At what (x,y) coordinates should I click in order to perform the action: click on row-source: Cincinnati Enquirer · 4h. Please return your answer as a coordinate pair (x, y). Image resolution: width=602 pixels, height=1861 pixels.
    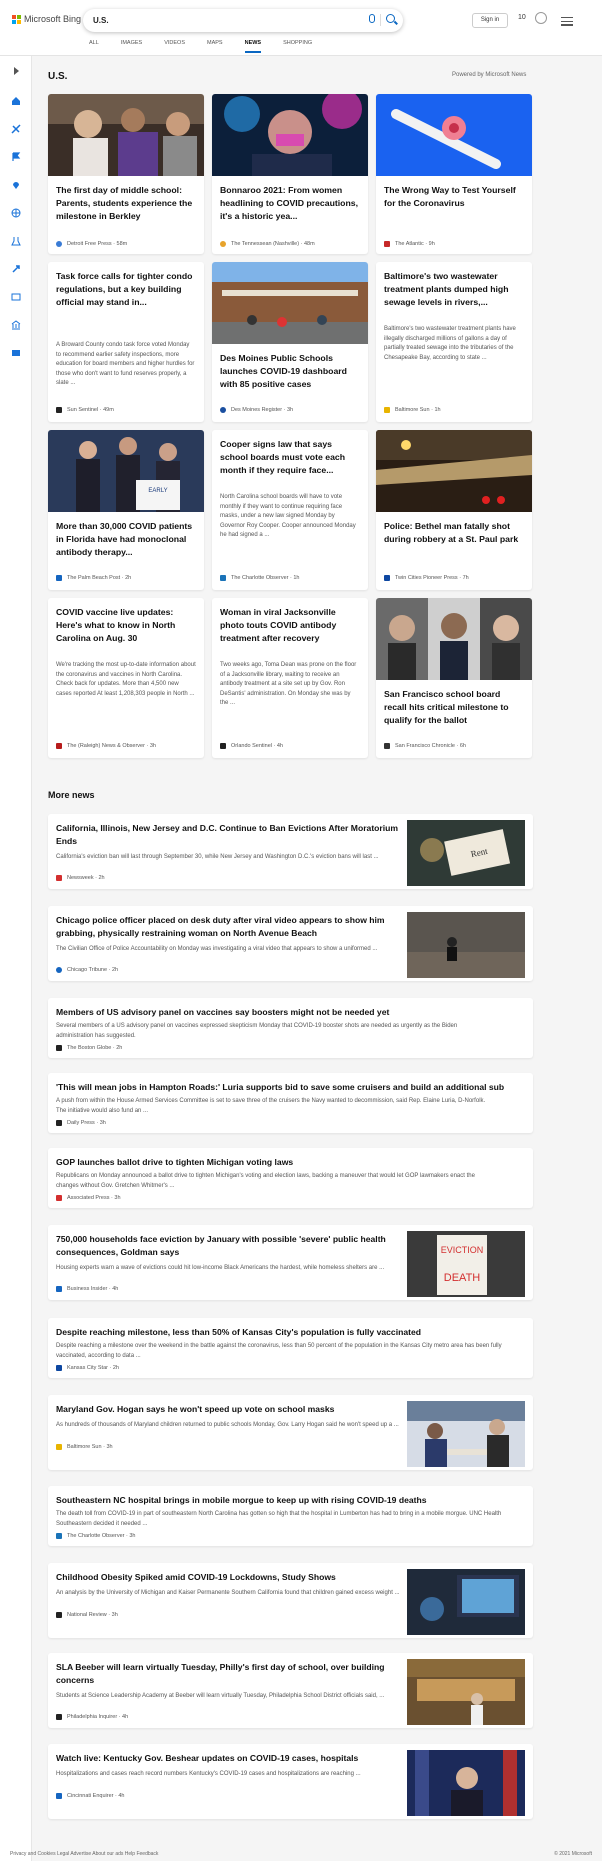
    Looking at the image, I should click on (90, 1796).